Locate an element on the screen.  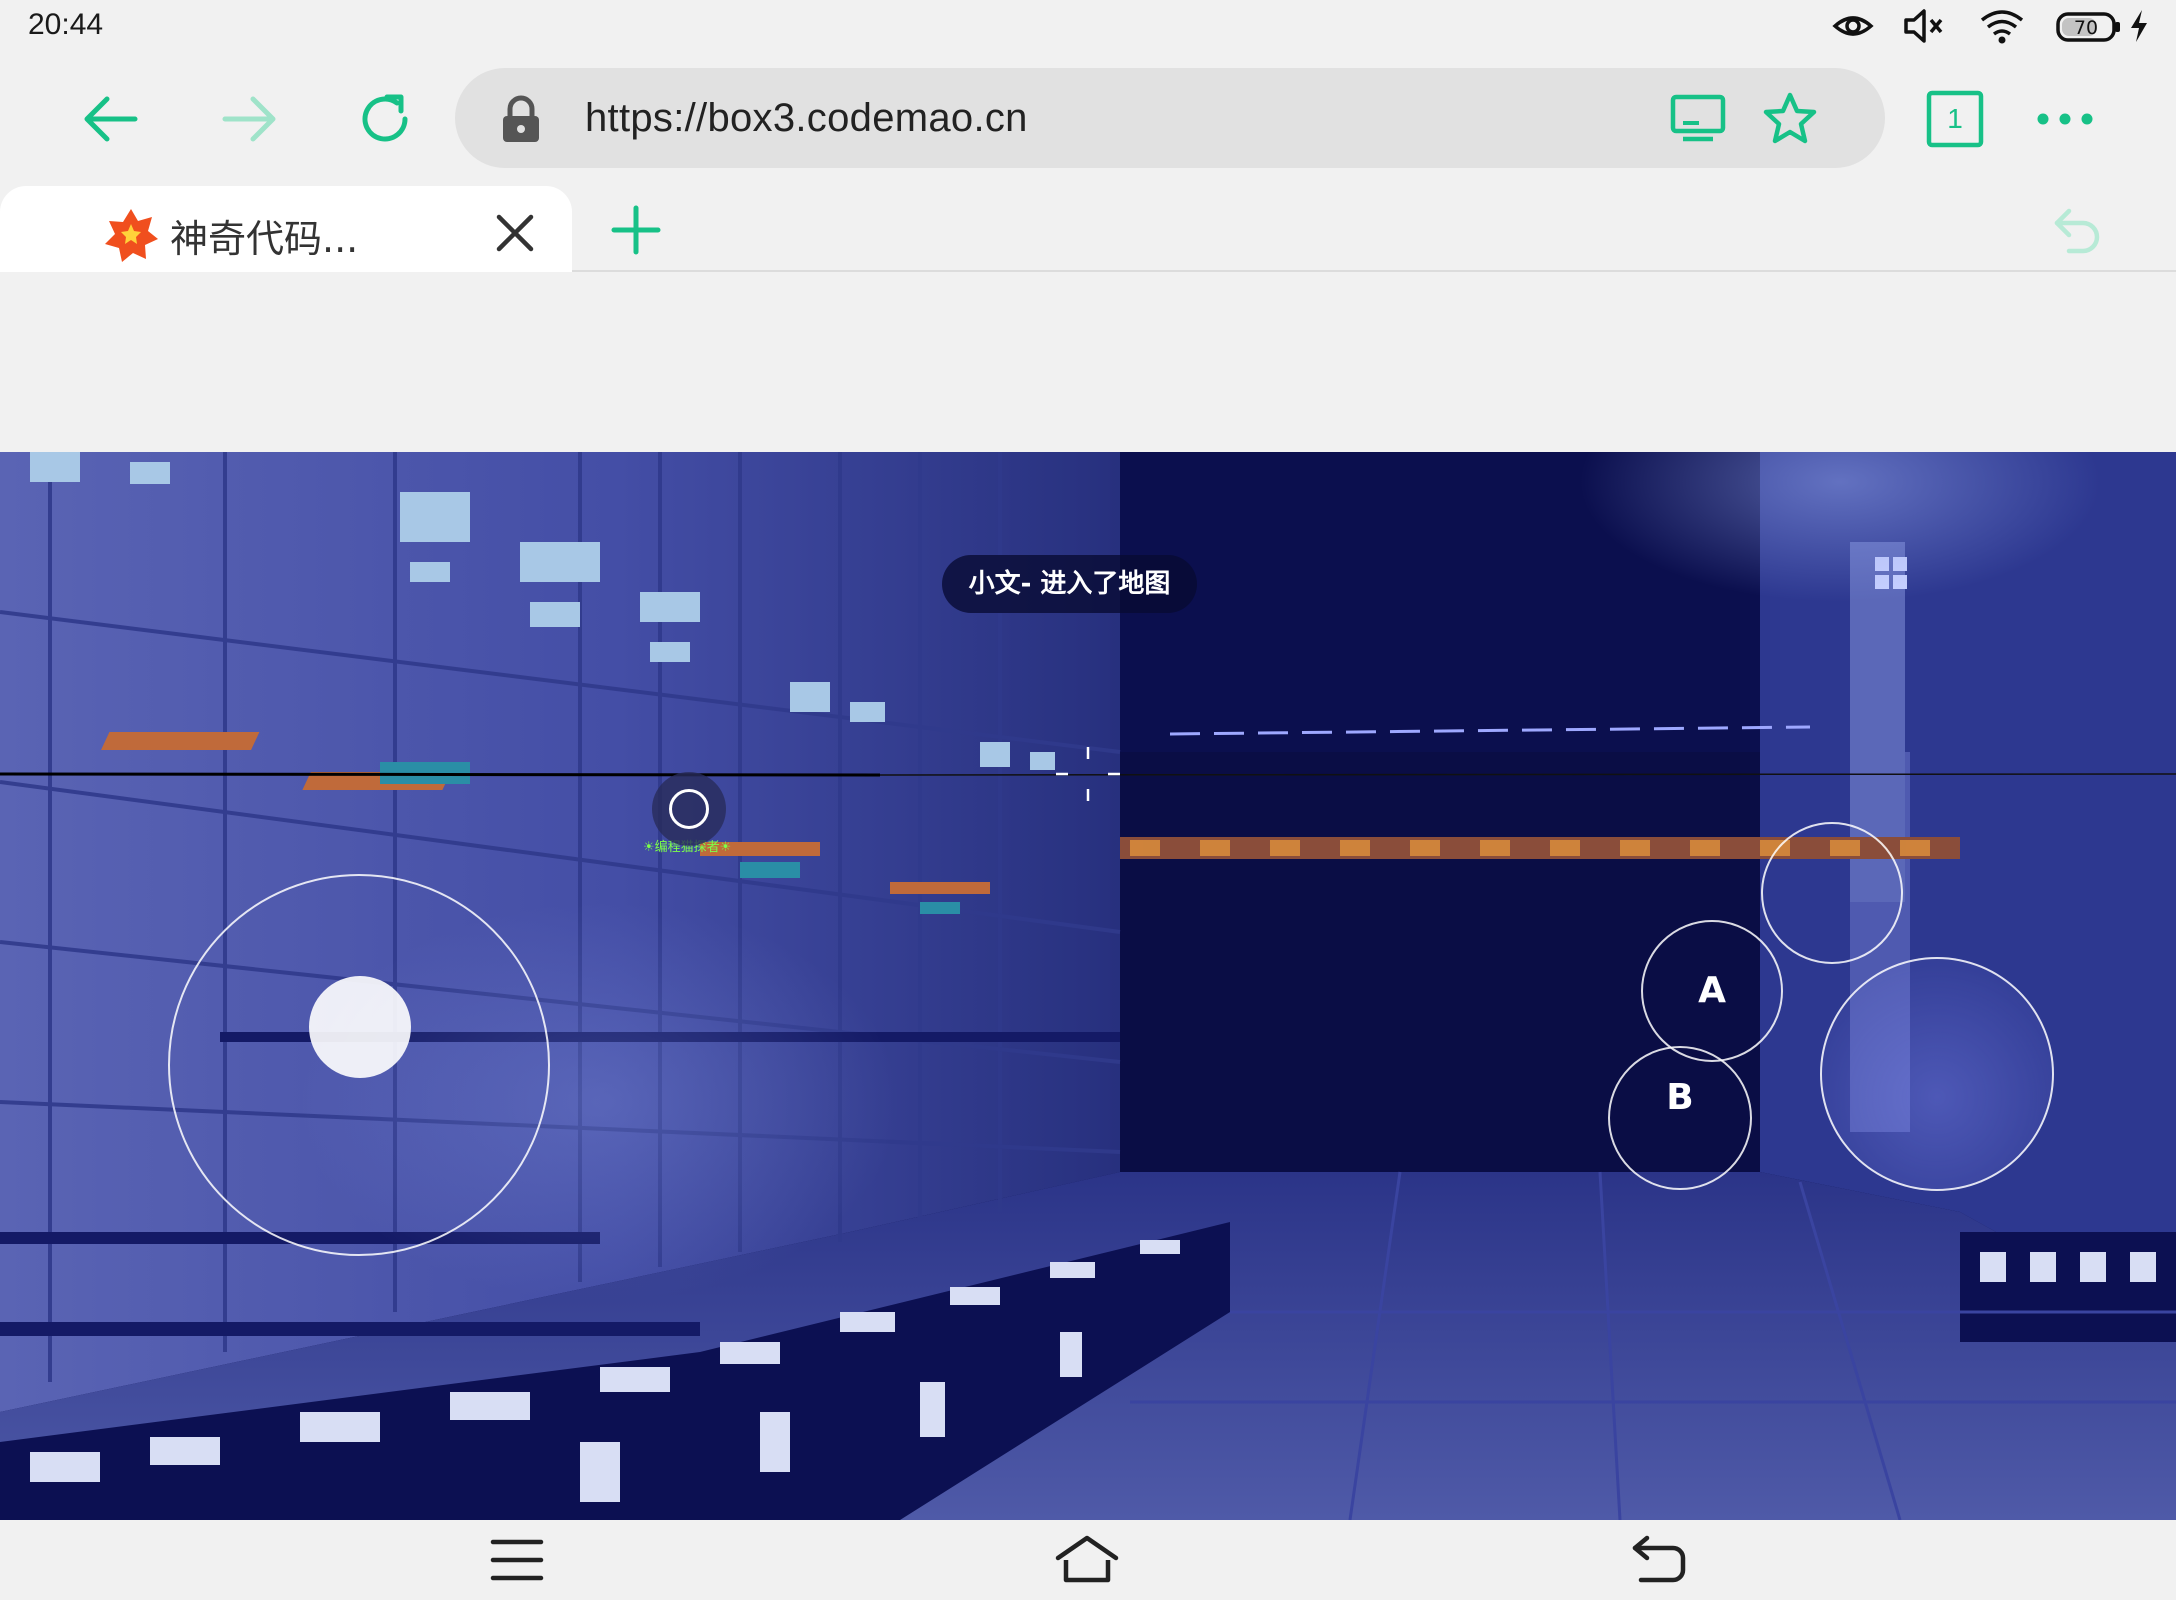
tab-count: 1 is located at coordinates (1955, 118).